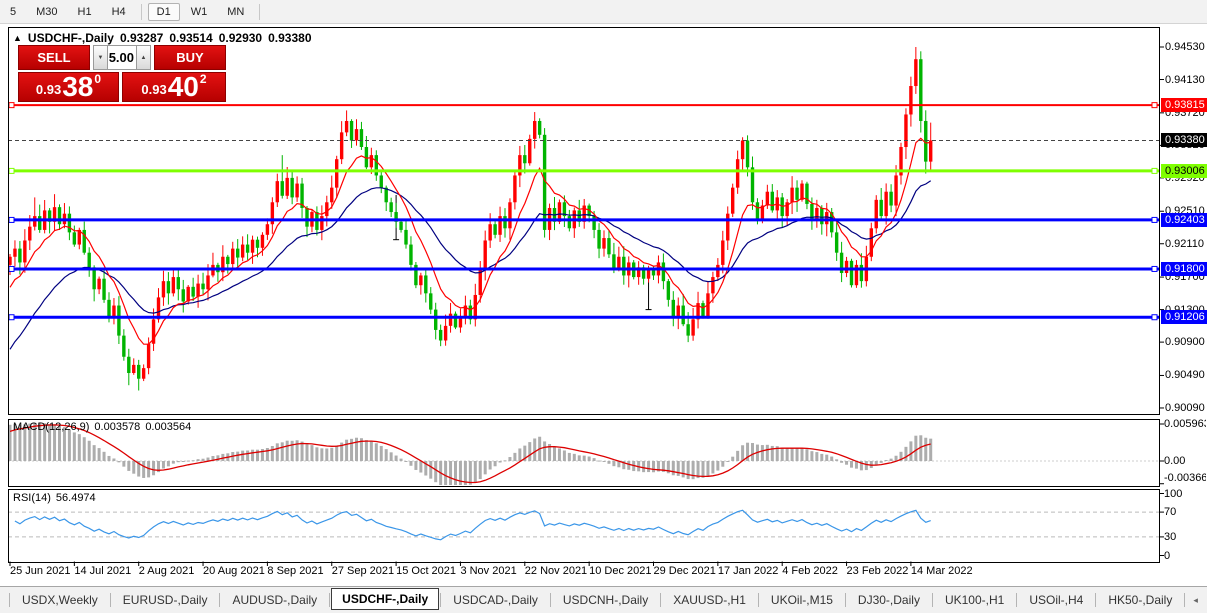 This screenshot has width=1207, height=613. I want to click on tab-scroll-left-icon: ◂, so click(1195, 600).